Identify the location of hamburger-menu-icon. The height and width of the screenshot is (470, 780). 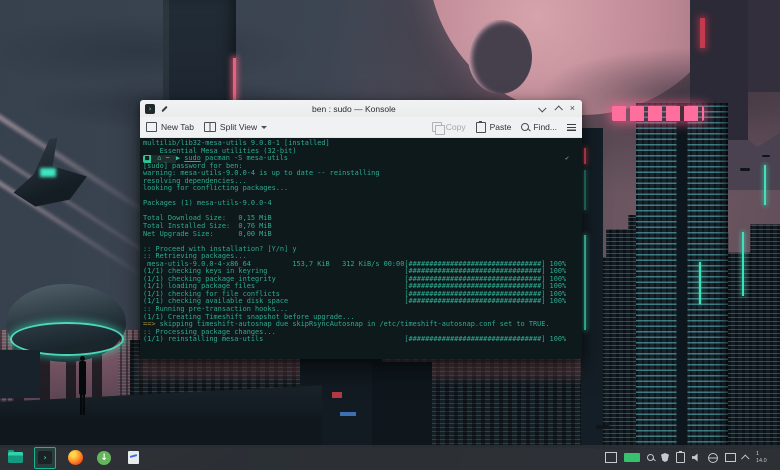
(571, 127).